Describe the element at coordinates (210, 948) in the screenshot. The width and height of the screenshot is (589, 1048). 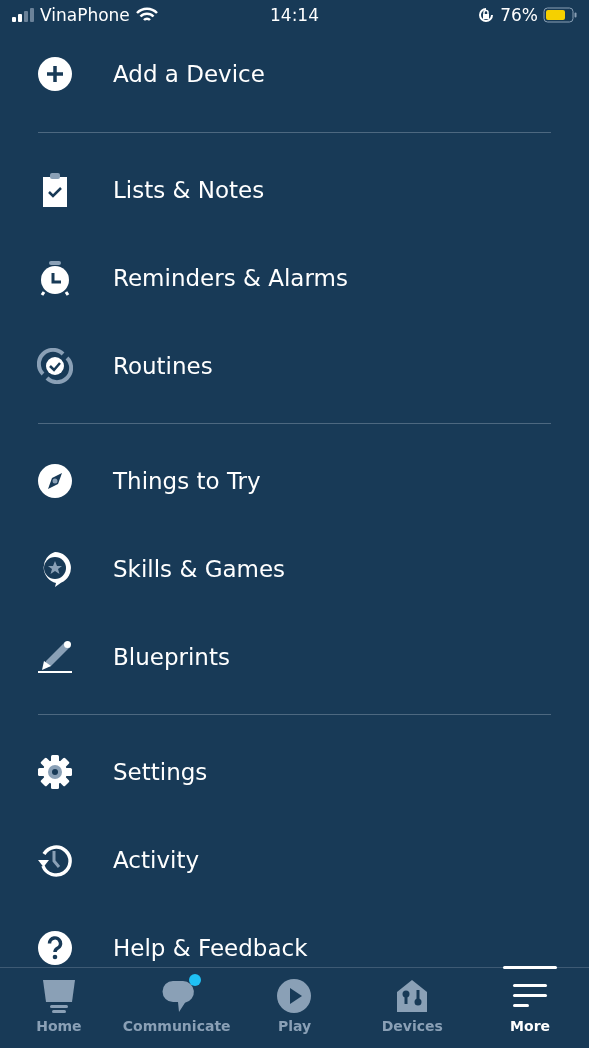
I see `menu-item: Help & Feedback` at that location.